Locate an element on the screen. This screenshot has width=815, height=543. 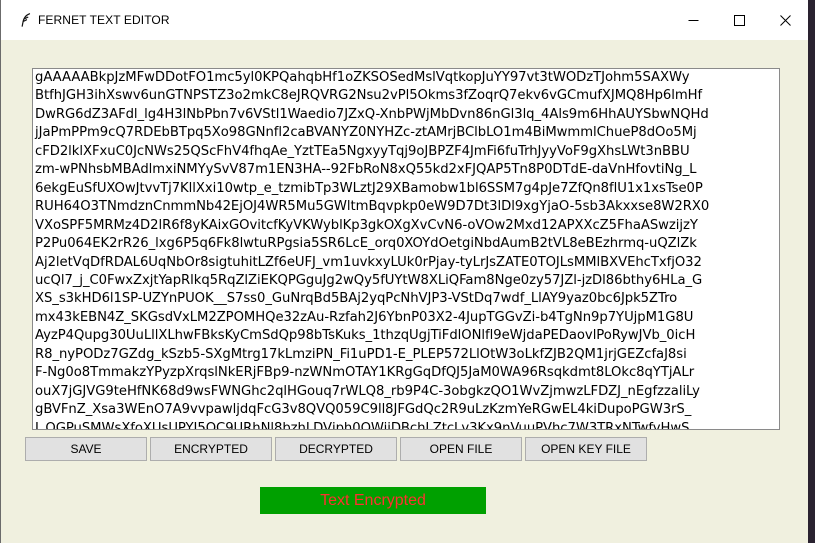
save-button: SAVE is located at coordinates (86, 449).